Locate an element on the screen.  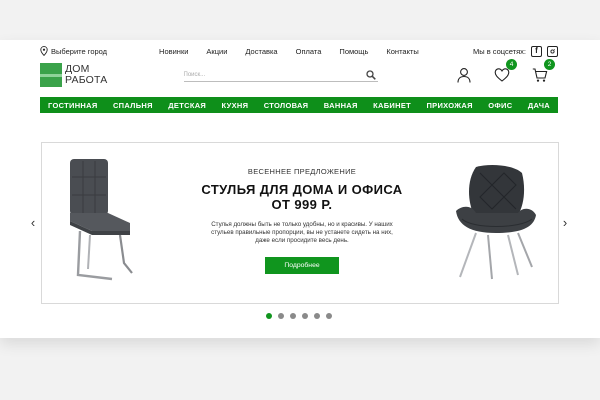
wishlist-button: 4 is located at coordinates (505, 71).